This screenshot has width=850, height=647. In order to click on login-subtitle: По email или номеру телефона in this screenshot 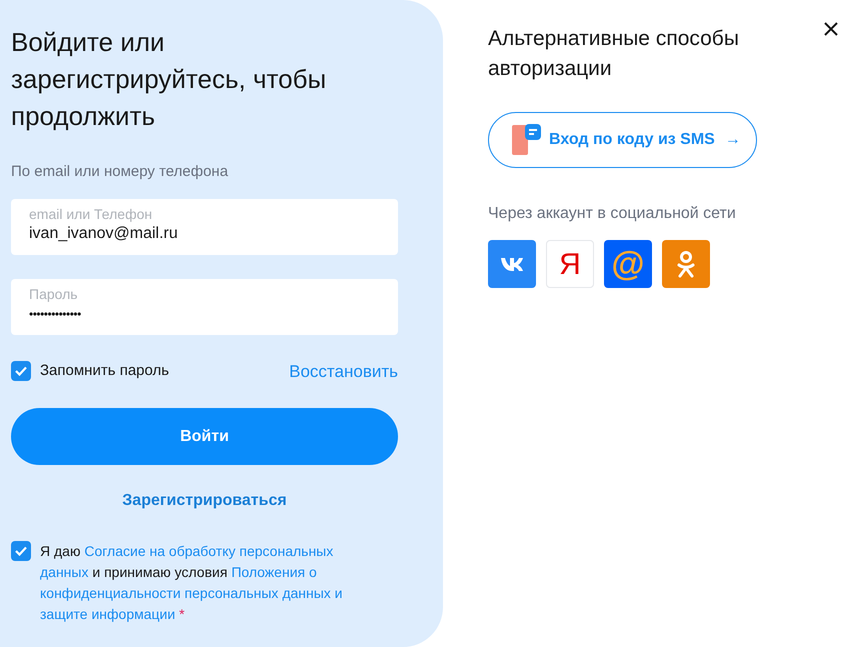, I will do `click(120, 172)`.